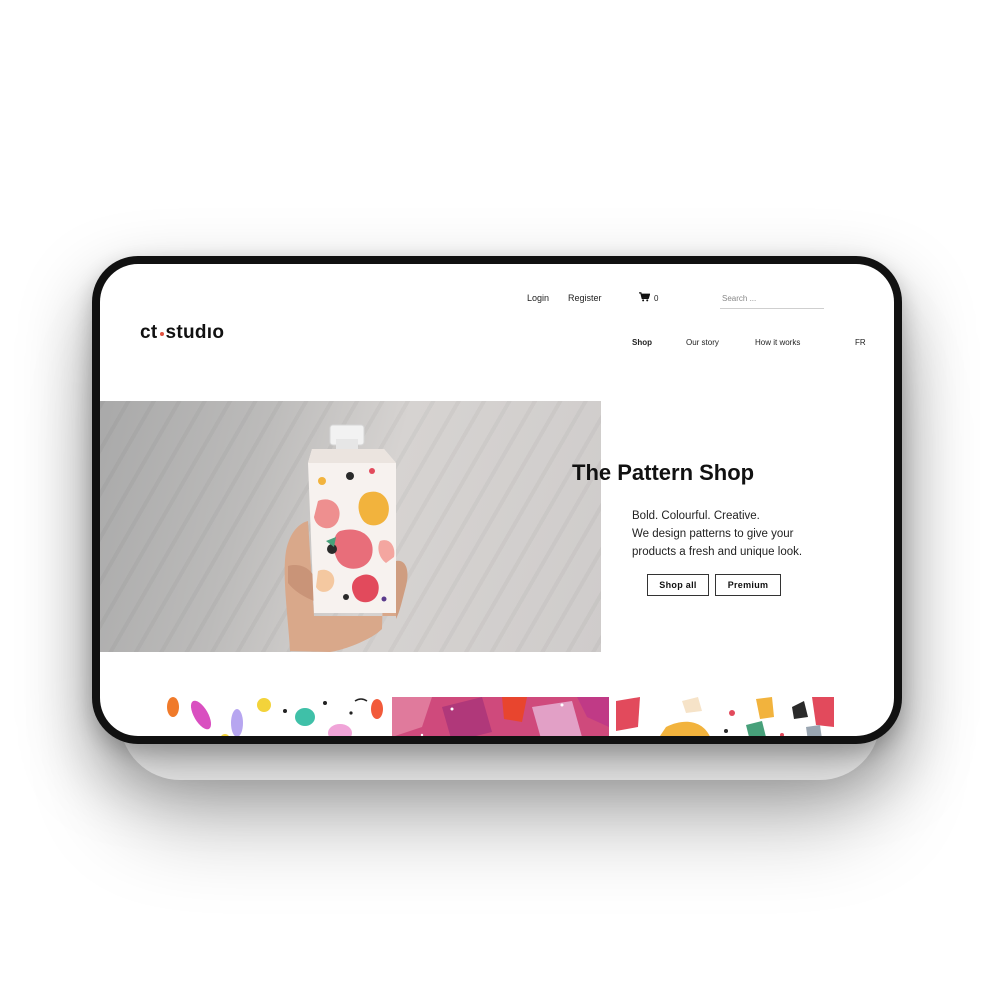 Image resolution: width=1000 pixels, height=1000 pixels. I want to click on tagline-line: Bold. Colourful. Creative., so click(696, 516).